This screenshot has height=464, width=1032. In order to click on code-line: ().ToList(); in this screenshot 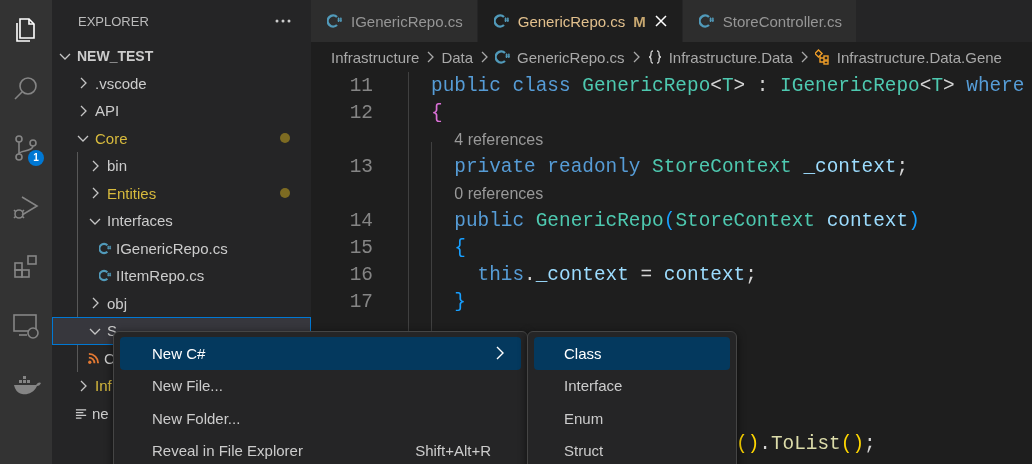, I will do `click(806, 443)`.